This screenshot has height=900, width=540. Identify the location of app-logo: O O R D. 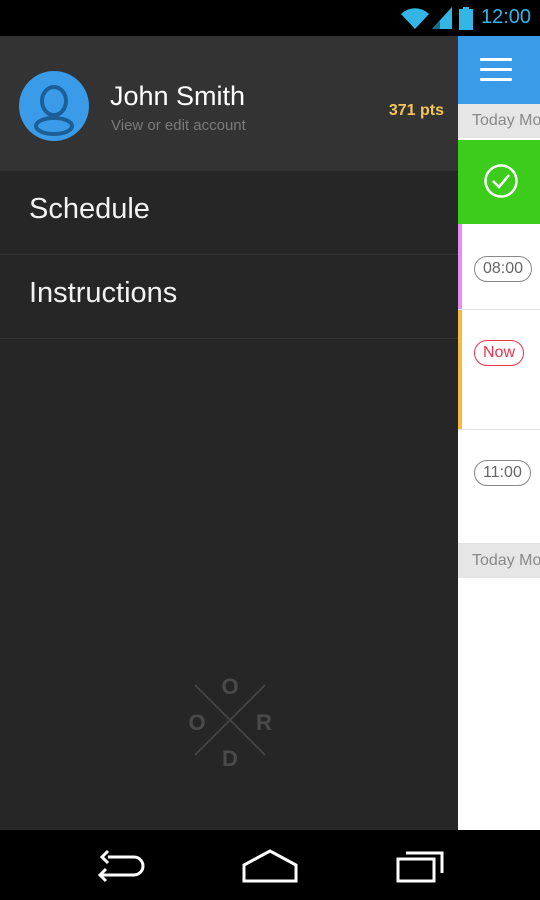
(230, 721).